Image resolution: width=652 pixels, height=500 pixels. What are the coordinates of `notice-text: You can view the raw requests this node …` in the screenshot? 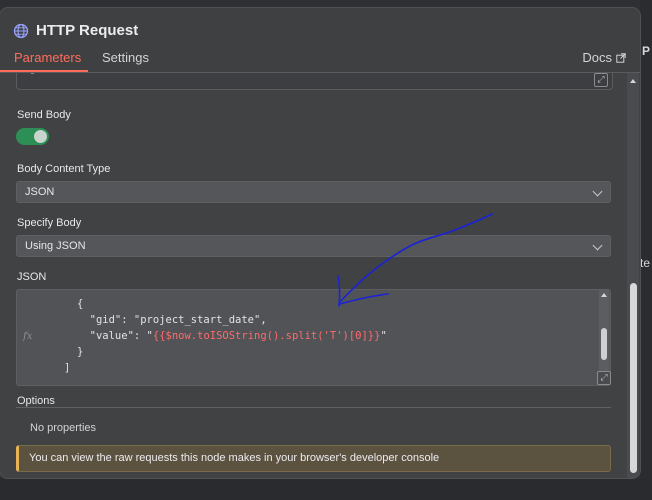 It's located at (234, 458).